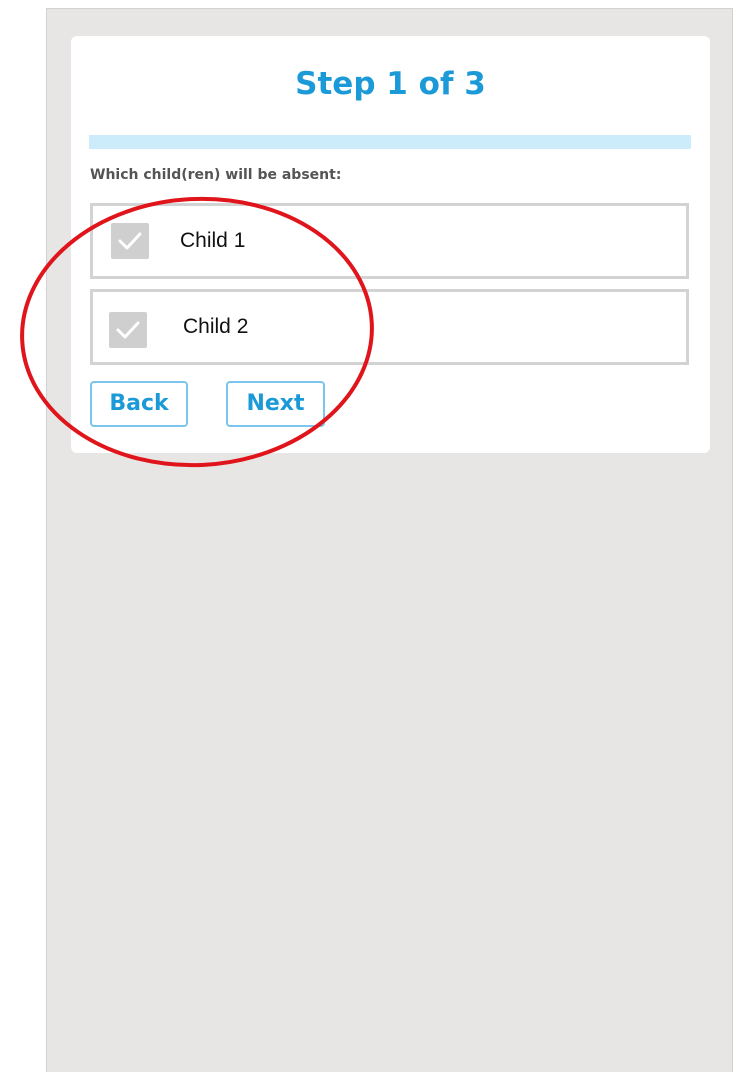 The image size is (743, 1072). Describe the element at coordinates (216, 326) in the screenshot. I see `child-2-label: Child 2` at that location.